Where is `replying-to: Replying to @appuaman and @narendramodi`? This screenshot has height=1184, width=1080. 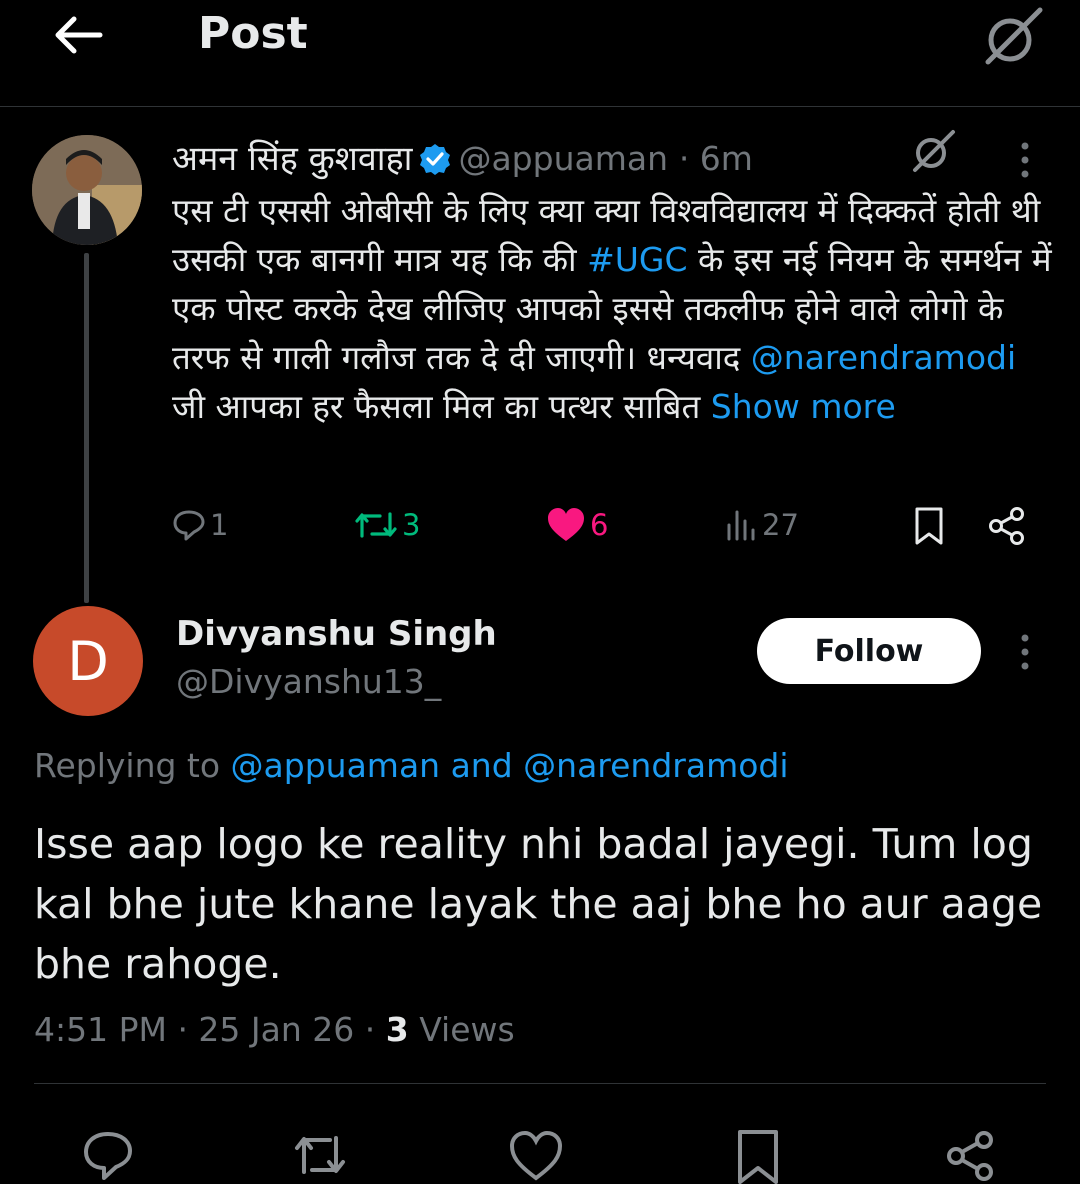 replying-to: Replying to @appuaman and @narendramodi is located at coordinates (411, 765).